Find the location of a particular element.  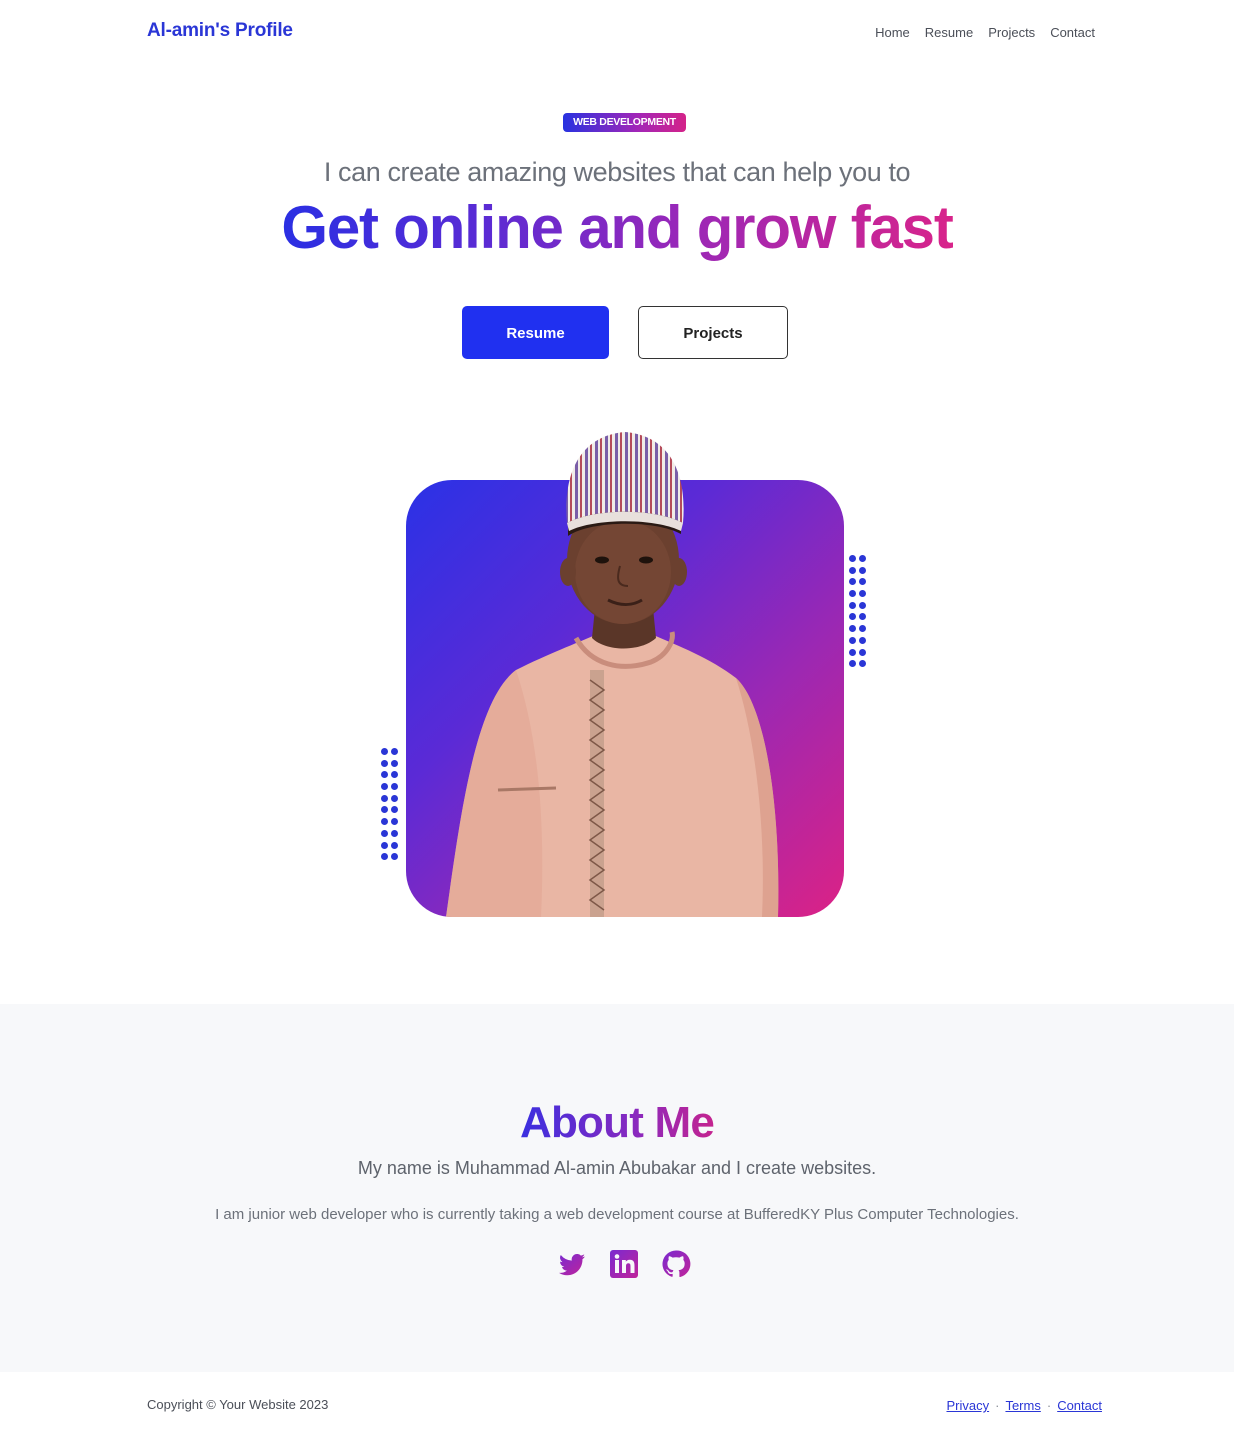

social-links is located at coordinates (624, 1264).